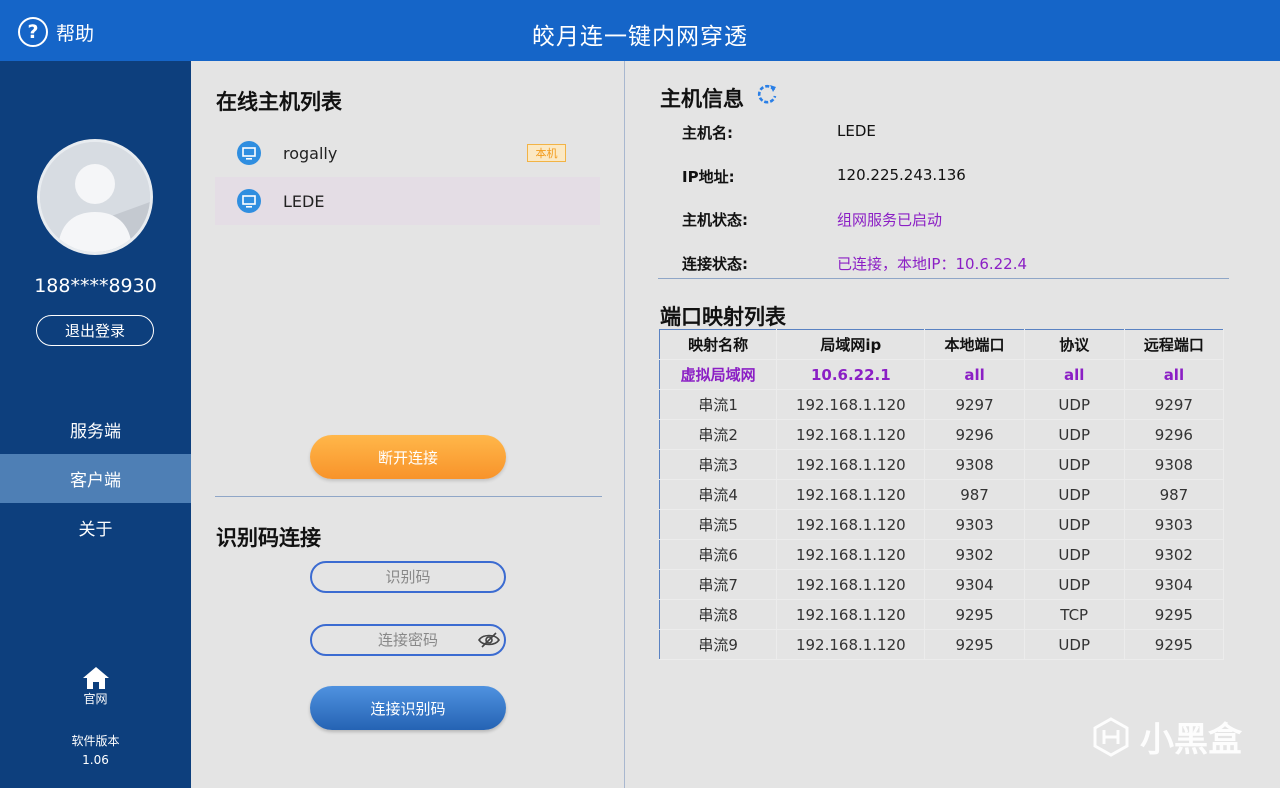  I want to click on eye-off-icon, so click(489, 640).